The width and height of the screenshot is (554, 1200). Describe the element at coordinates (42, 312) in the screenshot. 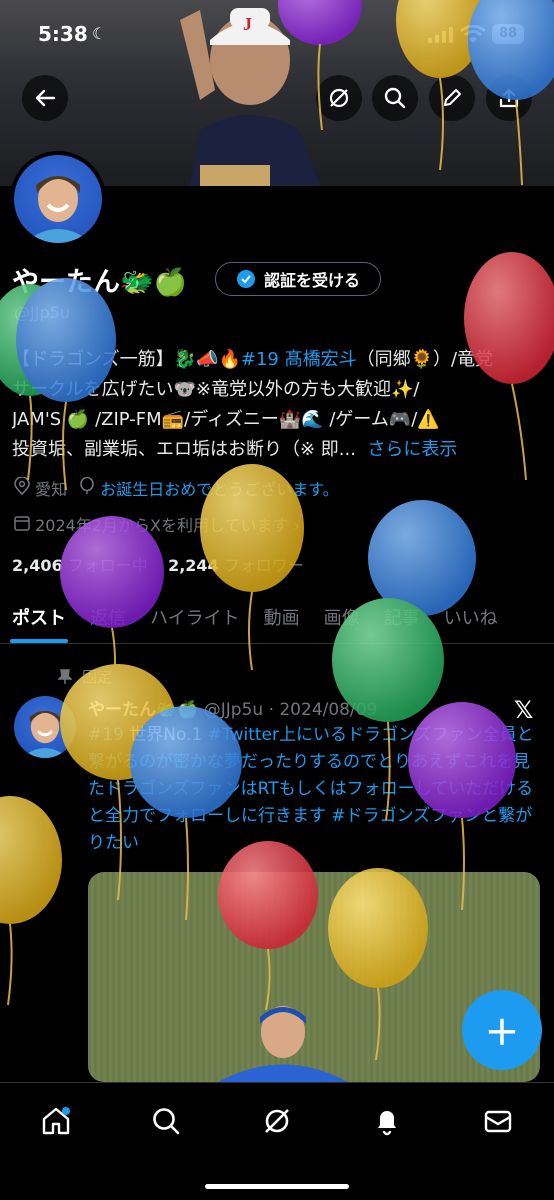

I see `profile-handle: @JJp5u` at that location.